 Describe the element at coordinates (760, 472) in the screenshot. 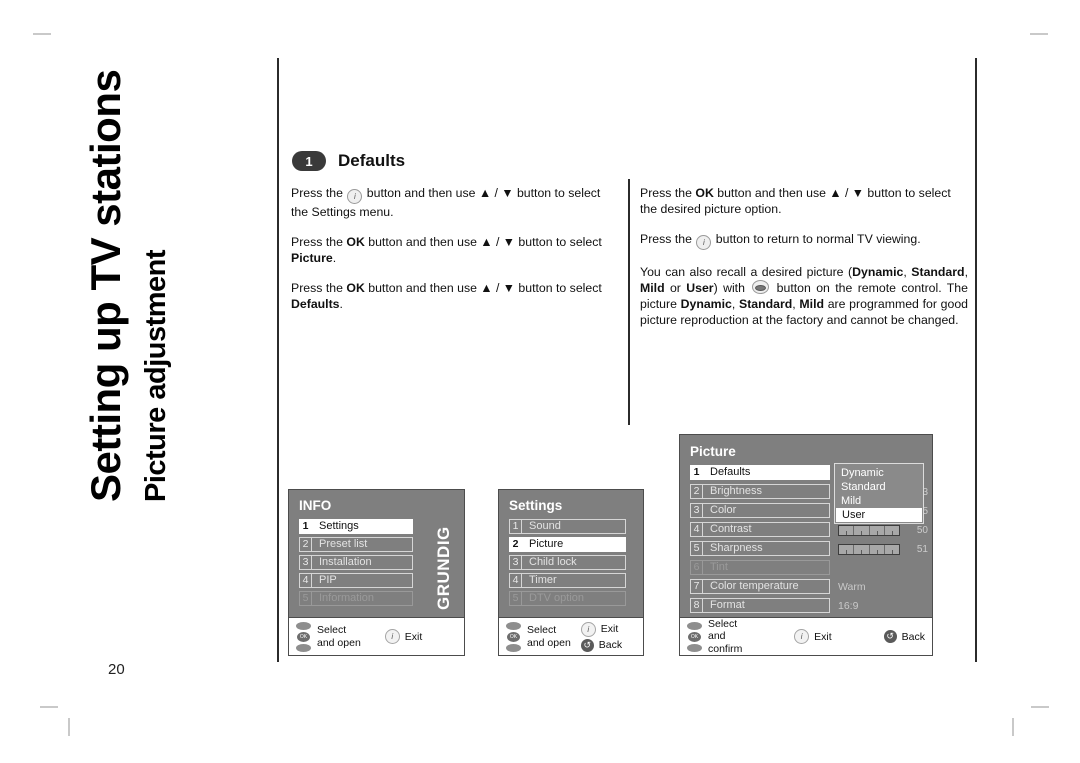

I see `osd-menu-item: 1 Defaults` at that location.